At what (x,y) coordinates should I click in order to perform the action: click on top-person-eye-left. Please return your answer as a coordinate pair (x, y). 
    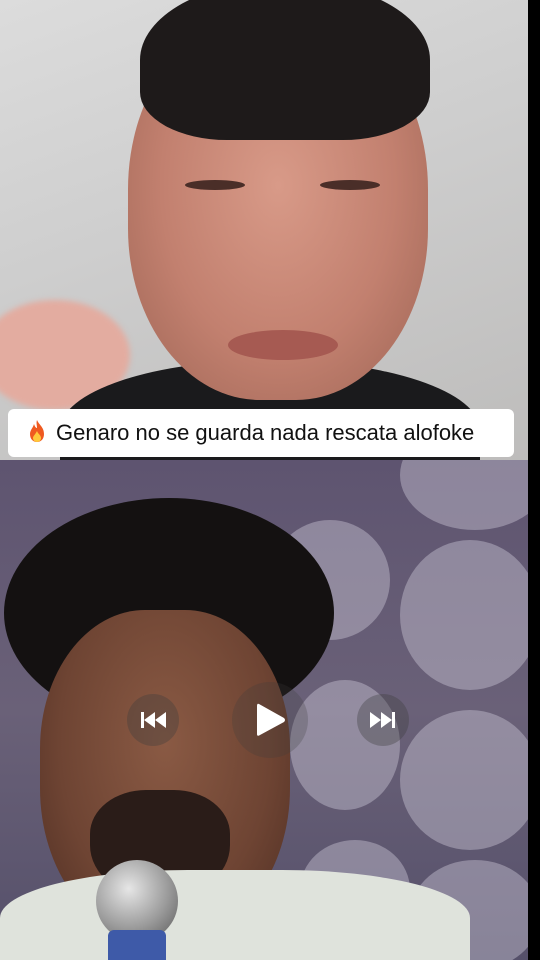
    Looking at the image, I should click on (215, 185).